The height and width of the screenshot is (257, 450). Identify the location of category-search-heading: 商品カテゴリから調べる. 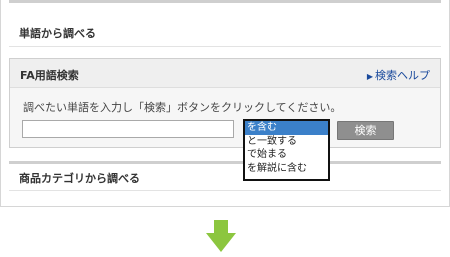
(79, 178).